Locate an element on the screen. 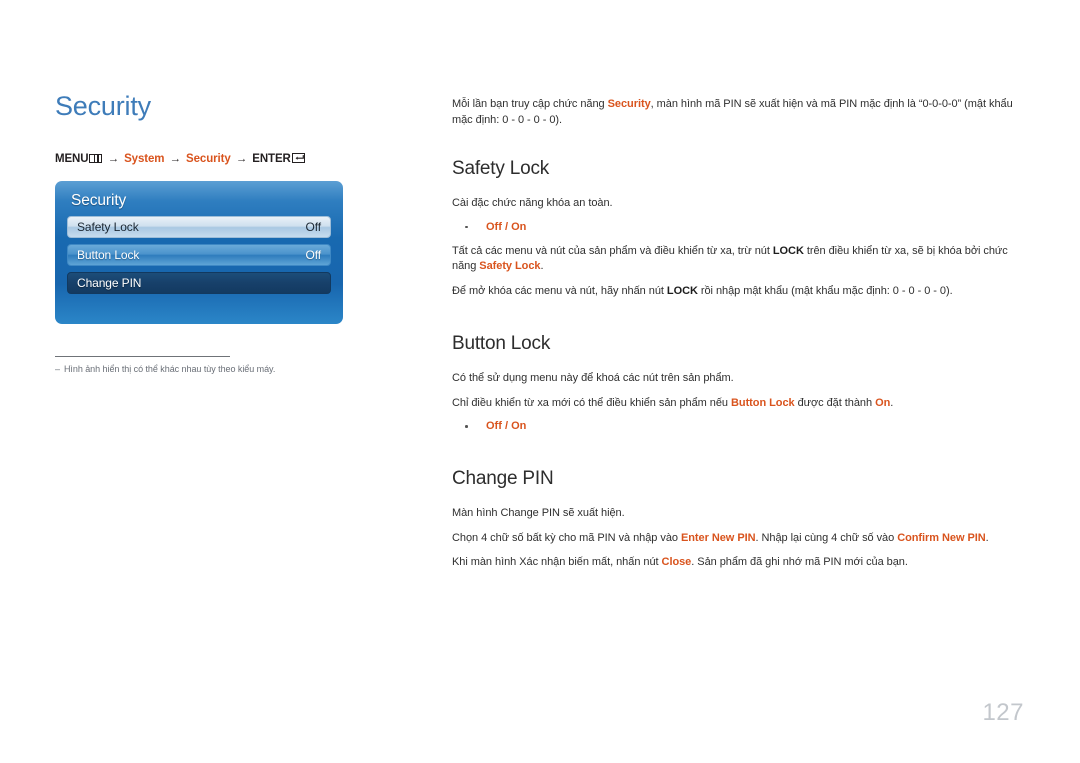 The image size is (1080, 763). accent-on: On is located at coordinates (883, 402).